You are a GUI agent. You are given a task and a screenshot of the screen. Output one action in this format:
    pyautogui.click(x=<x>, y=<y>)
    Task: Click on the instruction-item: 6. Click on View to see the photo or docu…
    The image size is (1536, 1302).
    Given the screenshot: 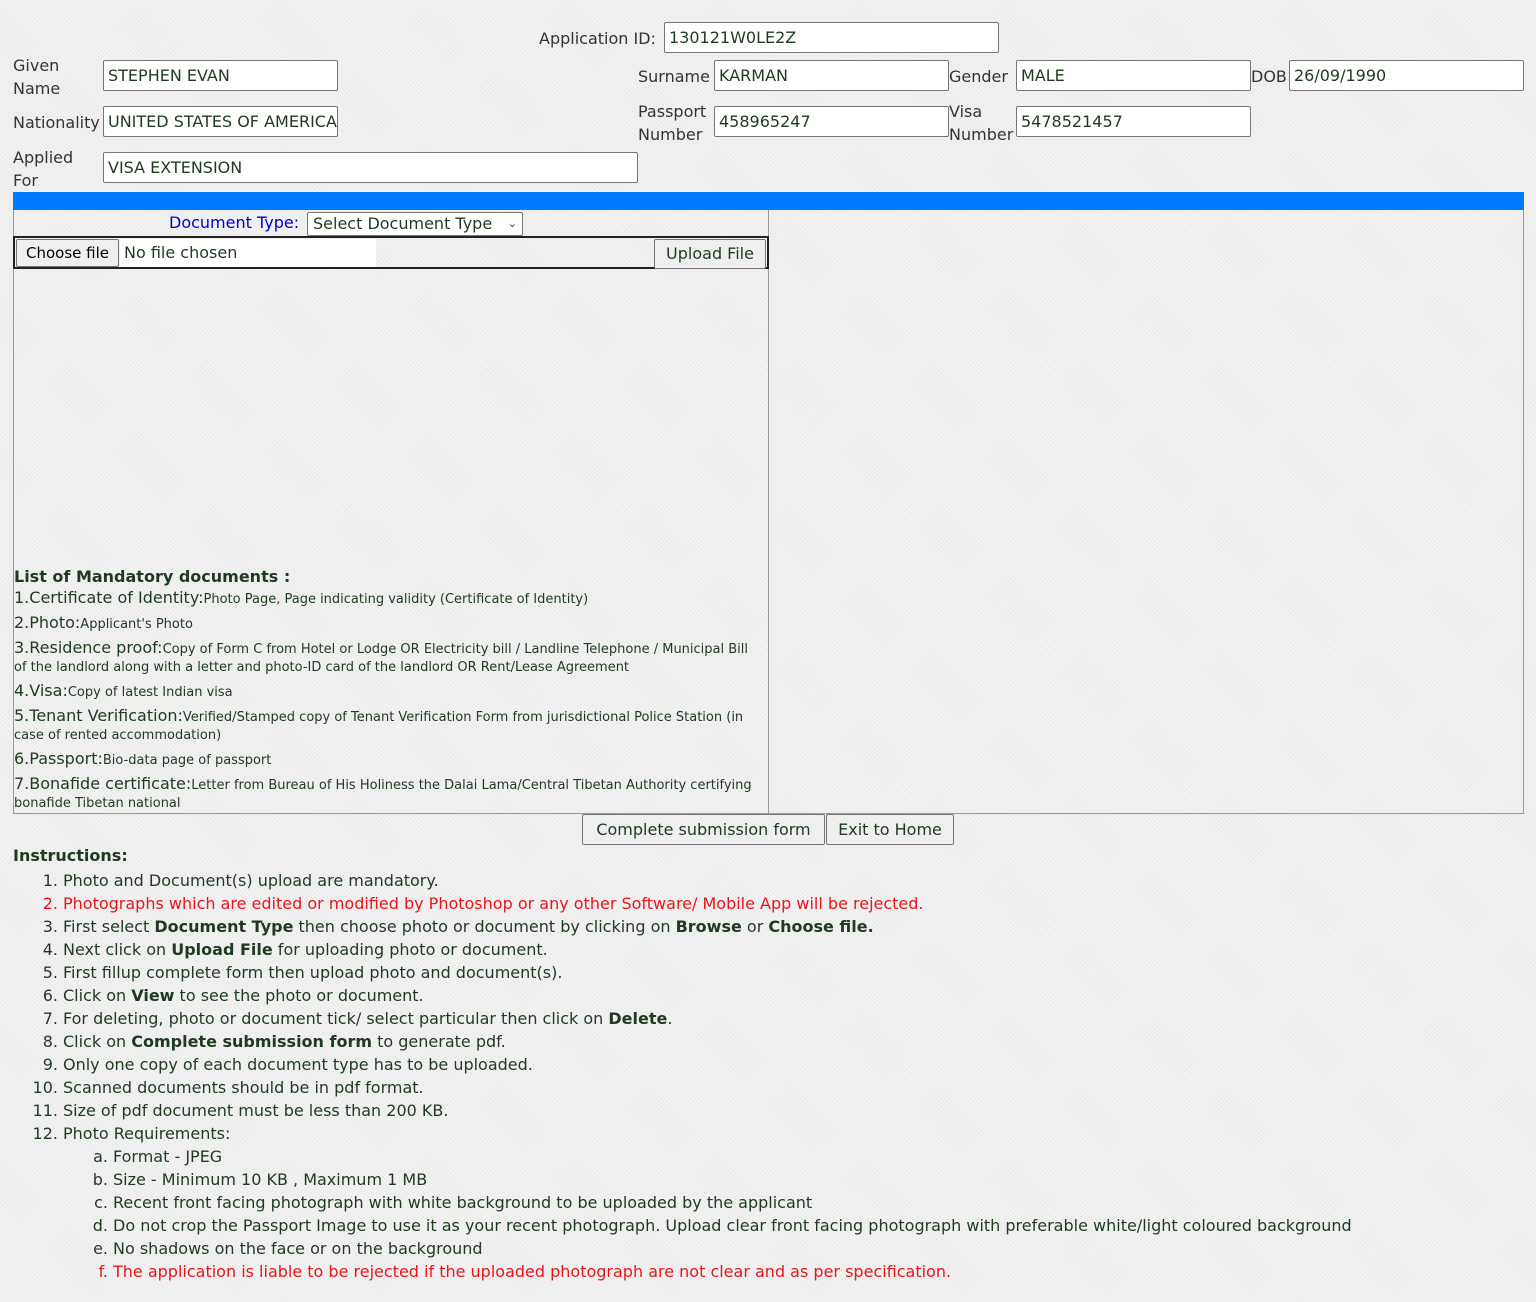 What is the action you would take?
    pyautogui.click(x=763, y=995)
    